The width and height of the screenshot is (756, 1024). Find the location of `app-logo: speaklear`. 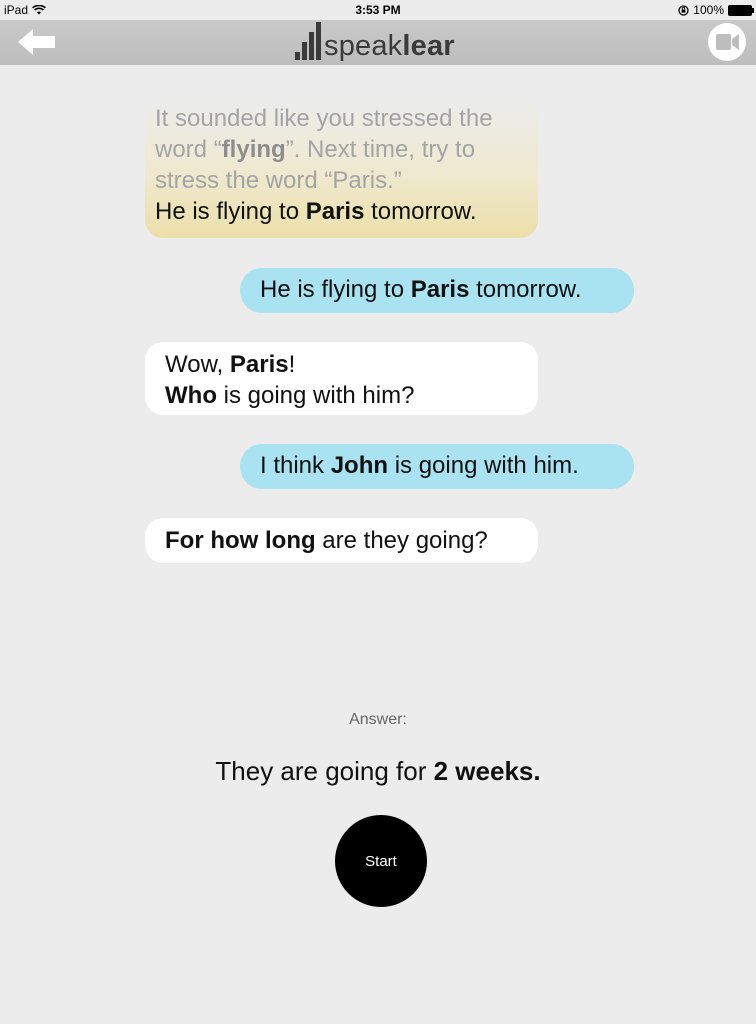

app-logo: speaklear is located at coordinates (375, 42).